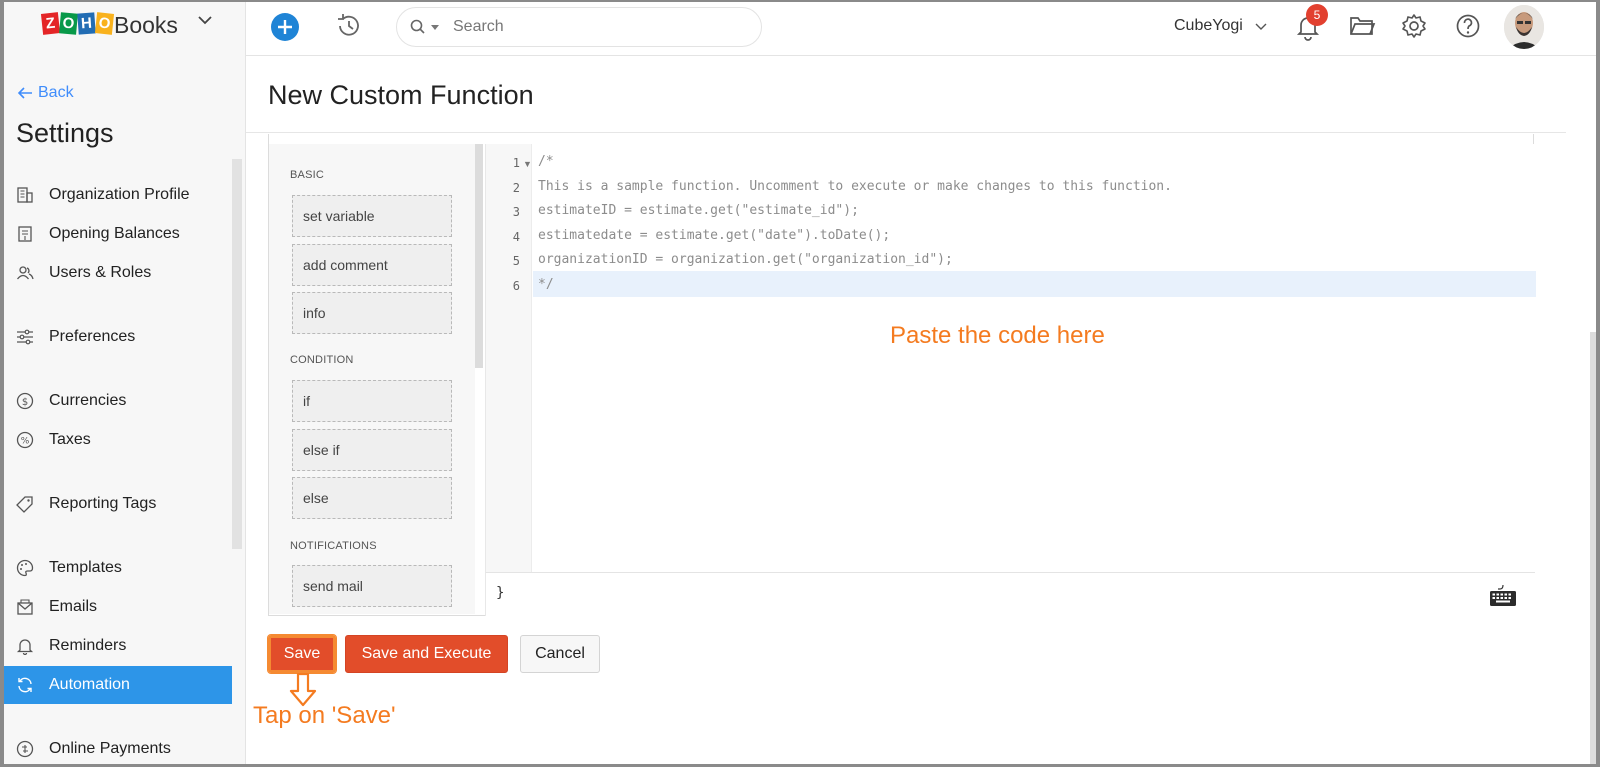  I want to click on sidebar-item-label: Opening Balances, so click(114, 233).